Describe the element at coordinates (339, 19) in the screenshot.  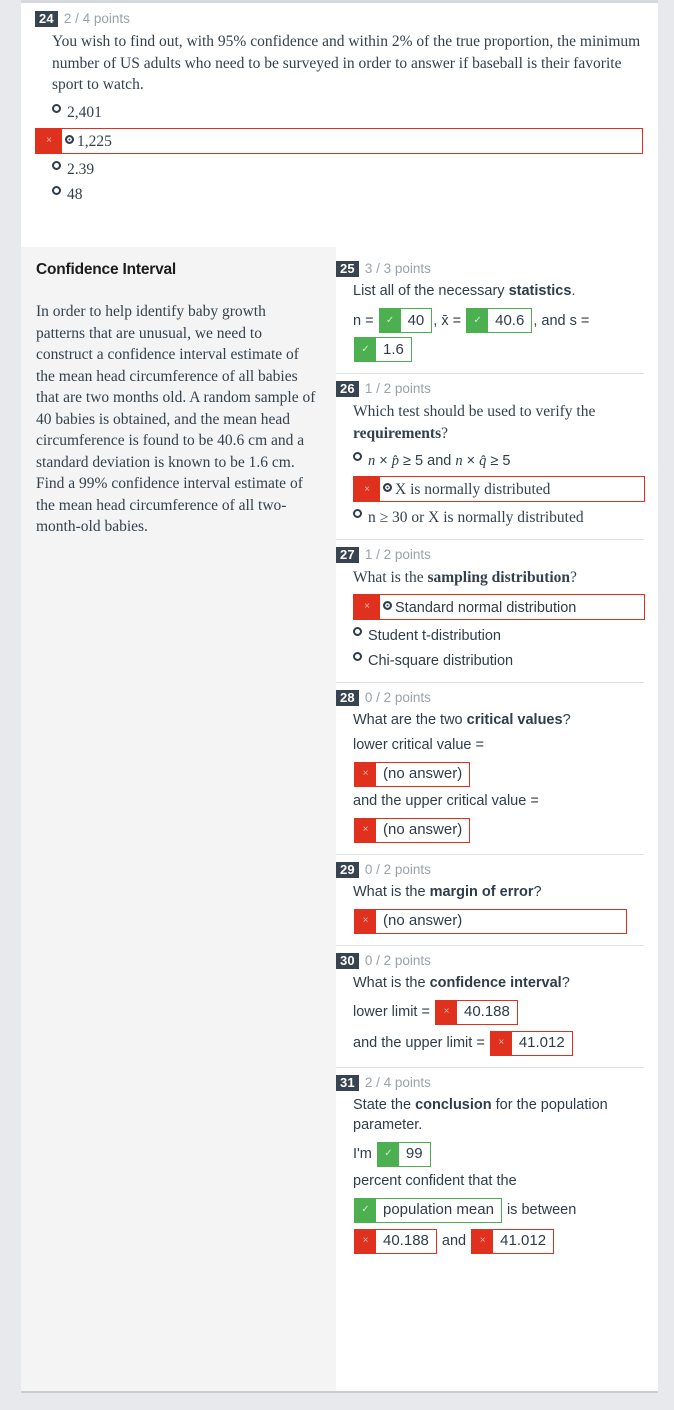
I see `question-header-24: 24 2 / 4 points` at that location.